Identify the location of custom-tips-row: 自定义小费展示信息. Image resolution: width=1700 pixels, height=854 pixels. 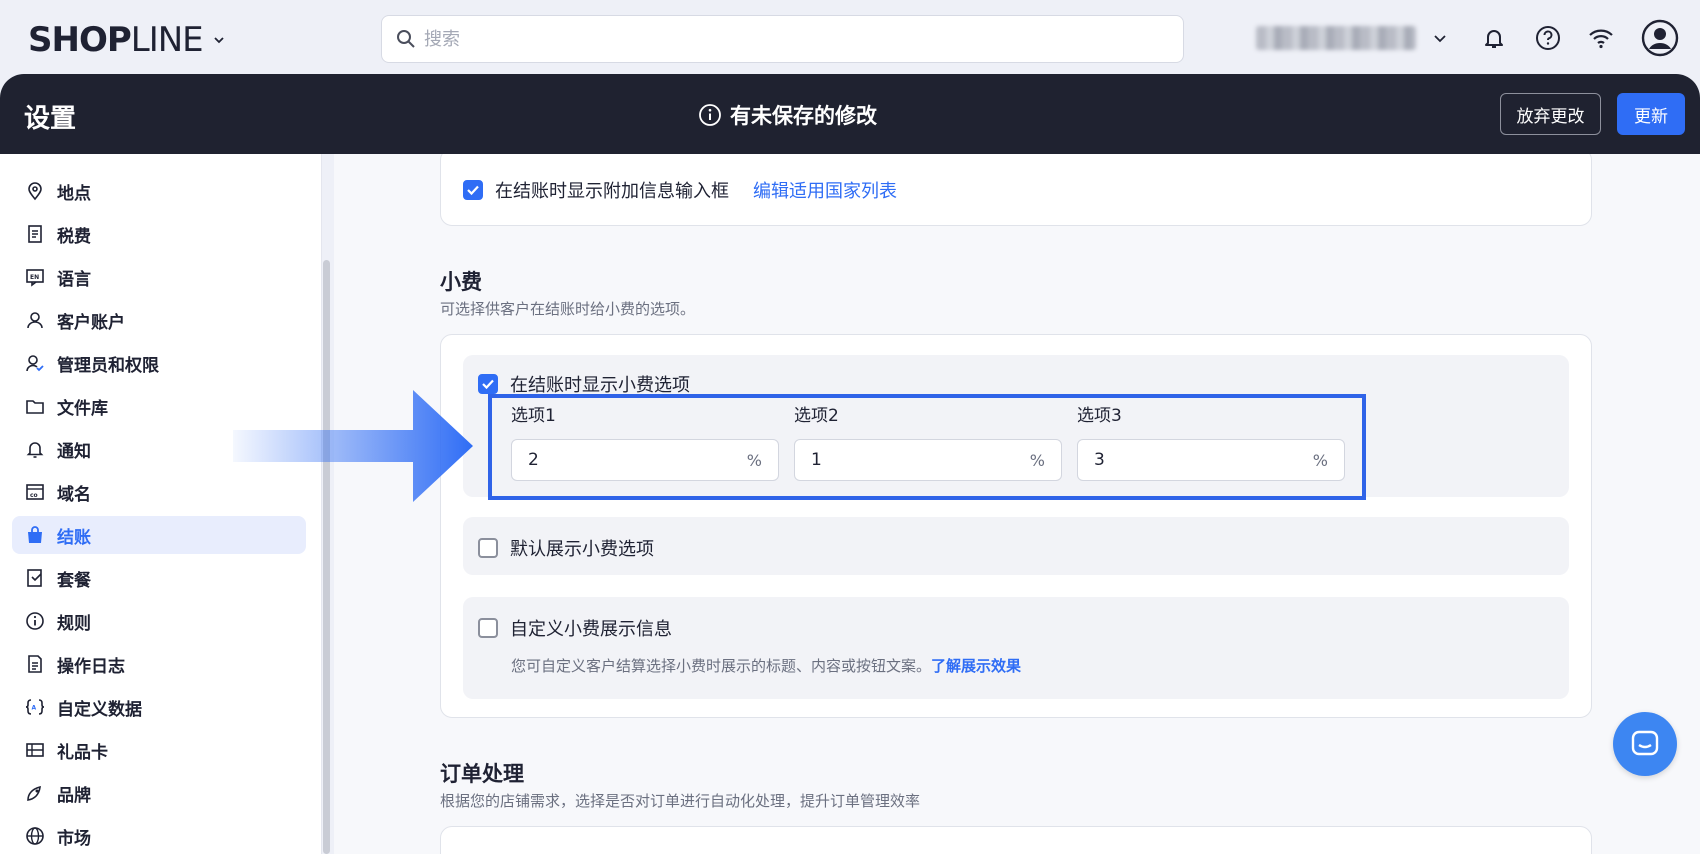
(575, 628).